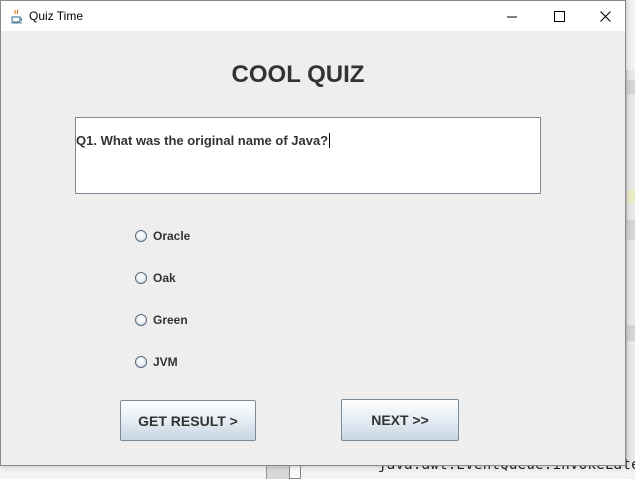 This screenshot has height=479, width=635. Describe the element at coordinates (313, 16) in the screenshot. I see `title-bar: Quiz Time` at that location.